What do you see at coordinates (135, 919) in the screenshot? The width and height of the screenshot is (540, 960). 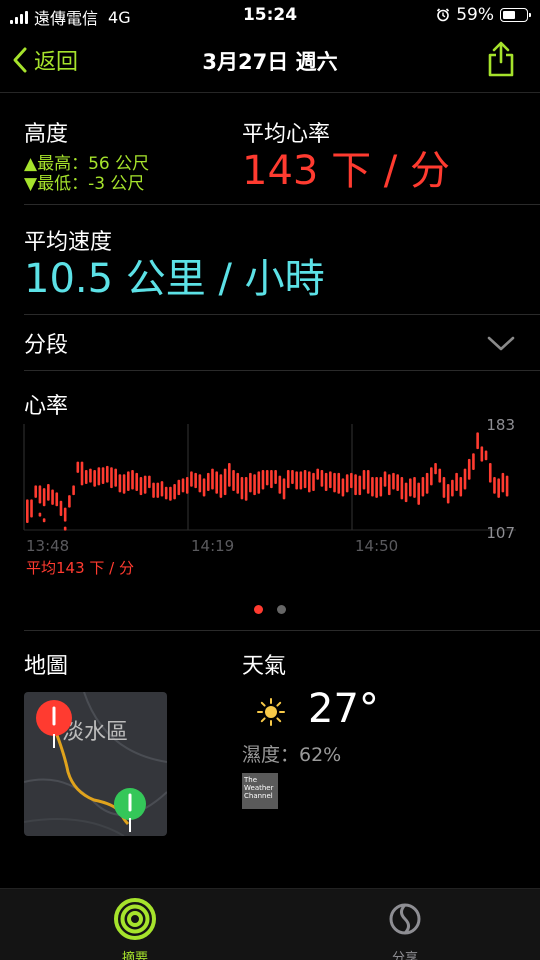 I see `activity-rings-icon` at bounding box center [135, 919].